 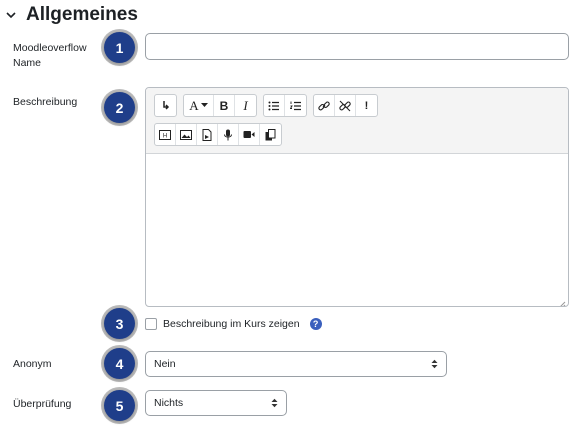 I want to click on toolbar-group-format: A B I, so click(x=220, y=105).